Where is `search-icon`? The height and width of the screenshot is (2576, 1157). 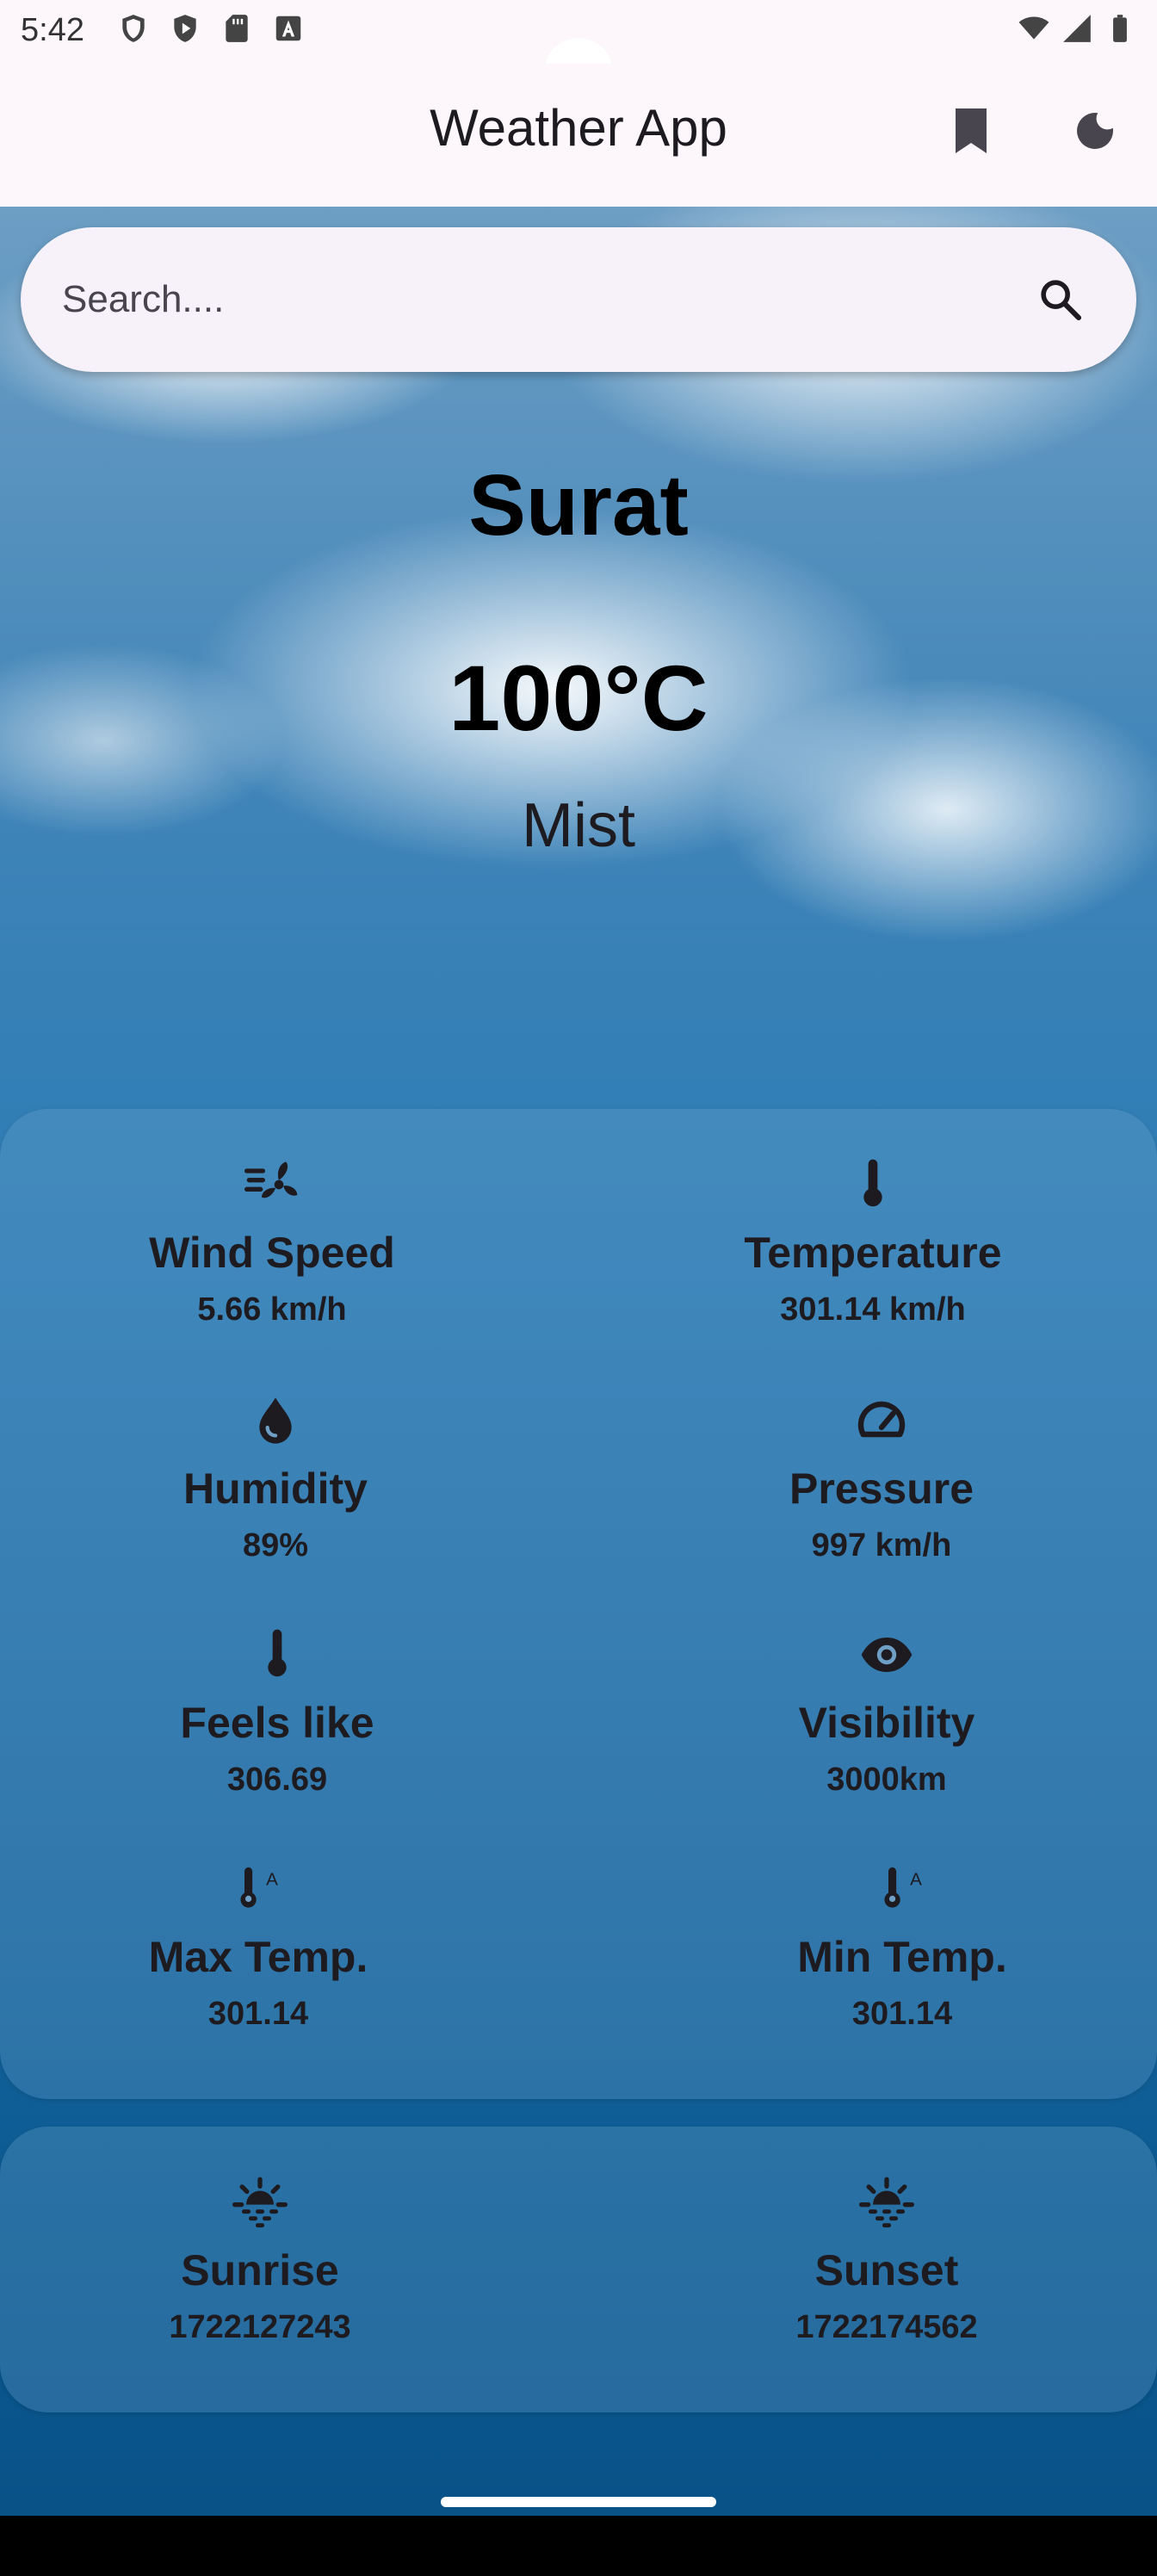
search-icon is located at coordinates (1061, 301).